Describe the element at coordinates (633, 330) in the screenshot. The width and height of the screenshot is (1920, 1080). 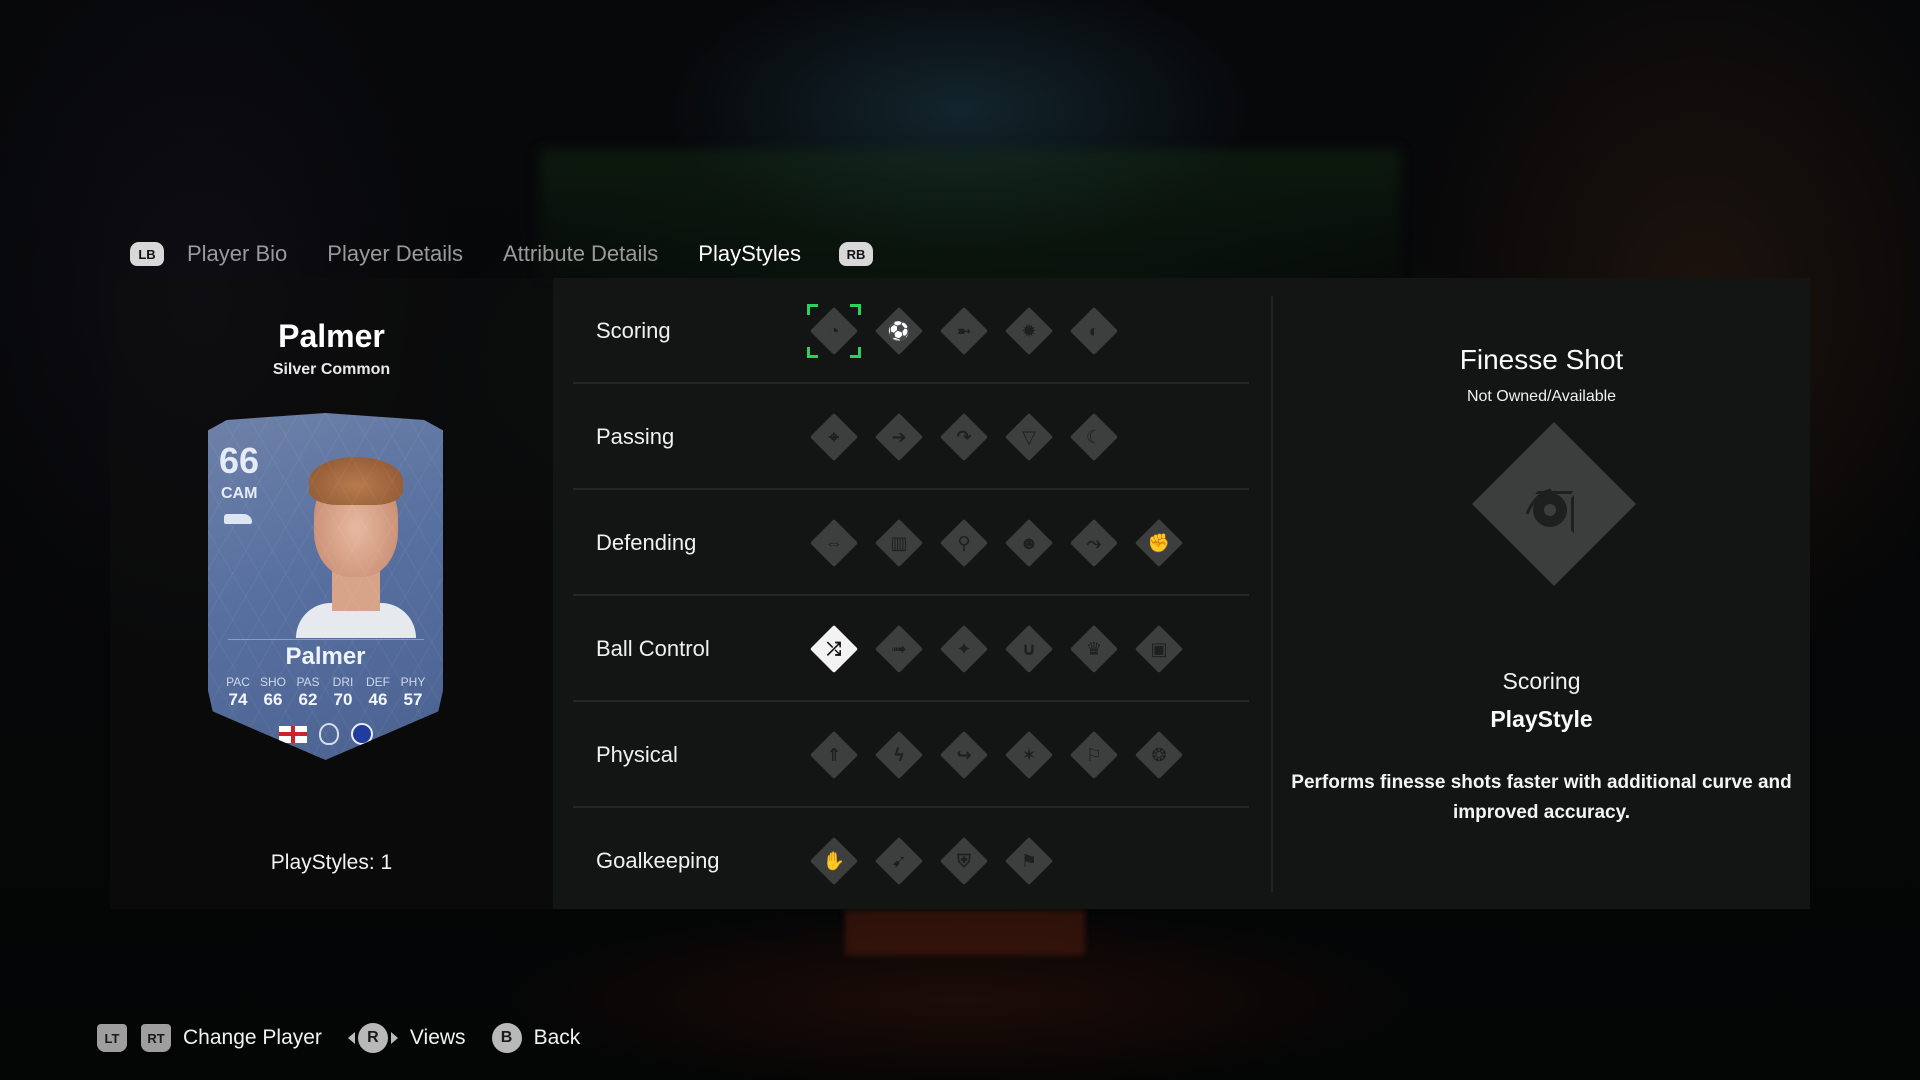
I see `category-label: Scoring` at that location.